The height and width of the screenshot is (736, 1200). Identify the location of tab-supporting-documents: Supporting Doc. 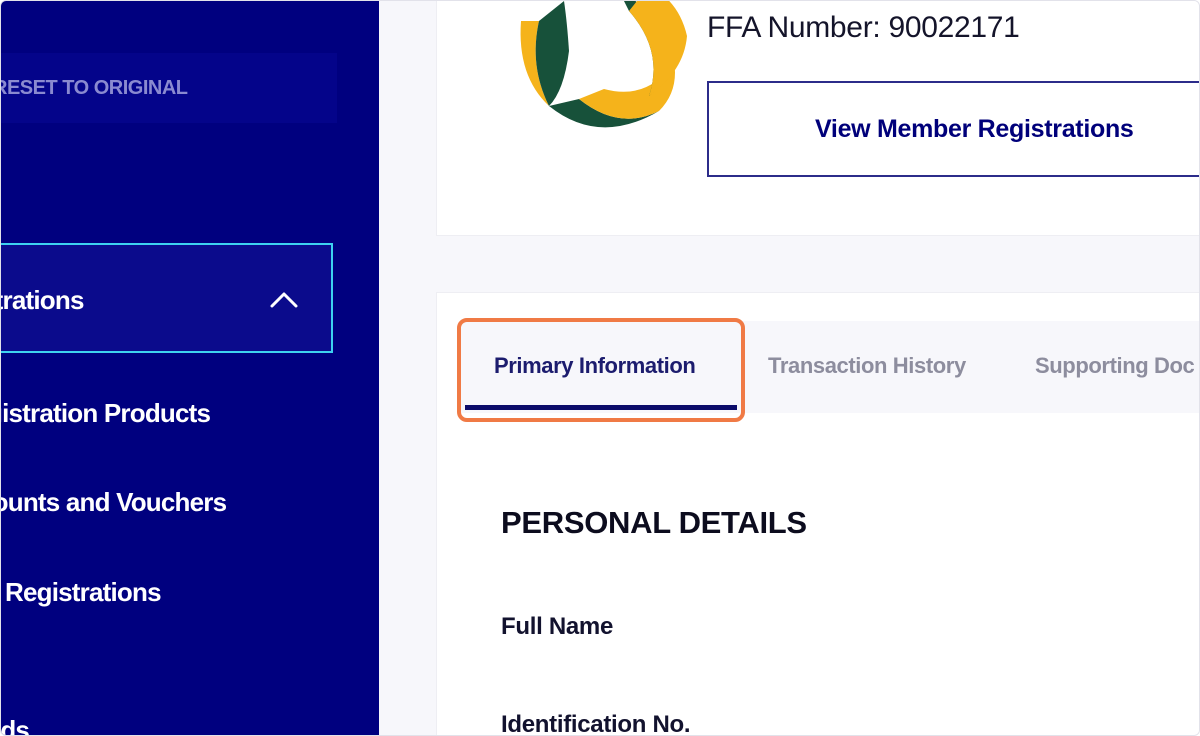
(1115, 366).